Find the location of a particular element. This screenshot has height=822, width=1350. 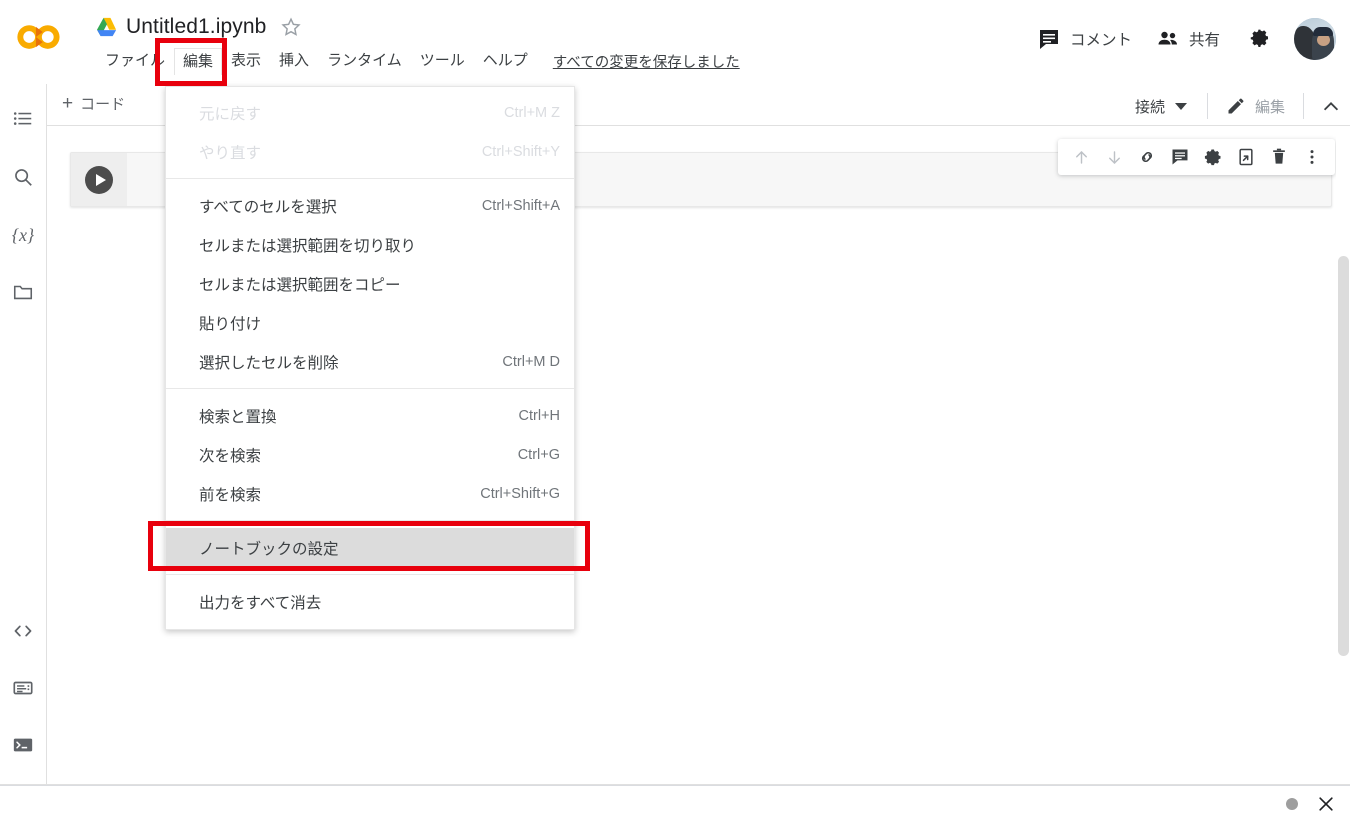

close-icon is located at coordinates (1326, 804).